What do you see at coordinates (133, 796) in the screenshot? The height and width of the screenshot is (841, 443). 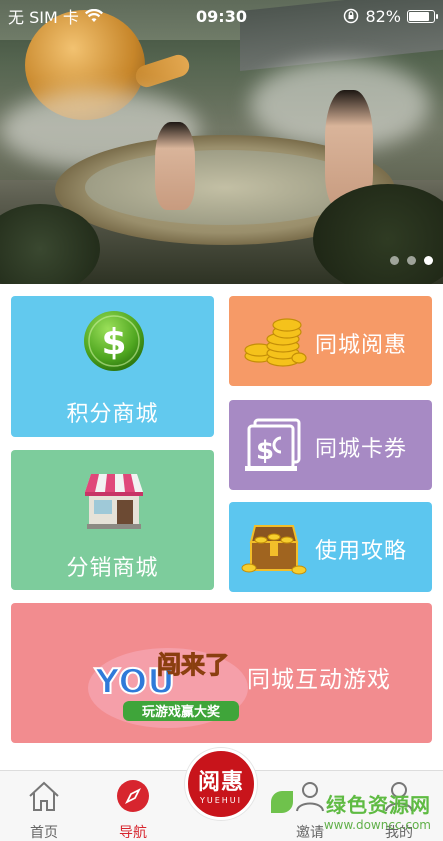 I see `compass-icon` at bounding box center [133, 796].